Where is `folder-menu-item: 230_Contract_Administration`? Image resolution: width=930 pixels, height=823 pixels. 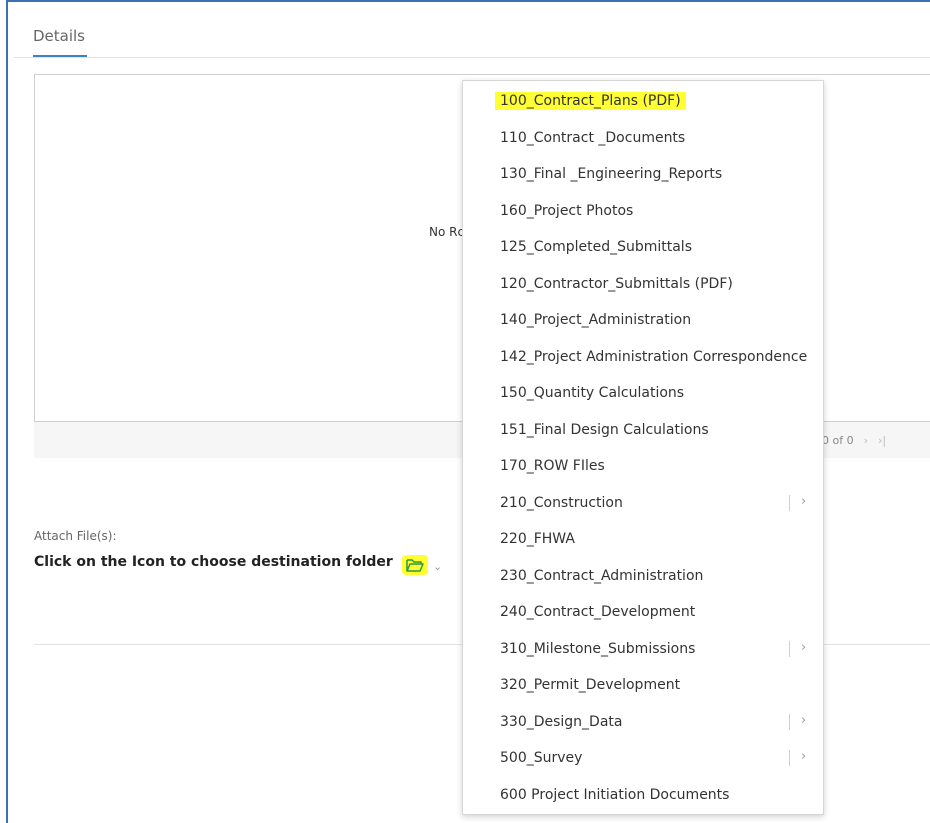
folder-menu-item: 230_Contract_Administration is located at coordinates (643, 576).